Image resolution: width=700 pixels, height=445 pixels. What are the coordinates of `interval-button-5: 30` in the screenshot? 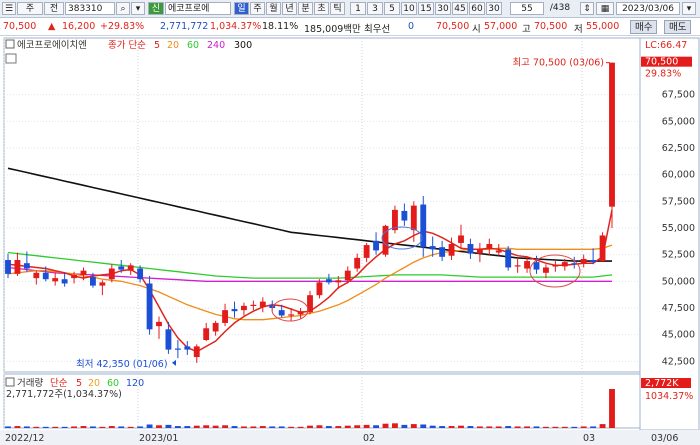 It's located at (443, 8).